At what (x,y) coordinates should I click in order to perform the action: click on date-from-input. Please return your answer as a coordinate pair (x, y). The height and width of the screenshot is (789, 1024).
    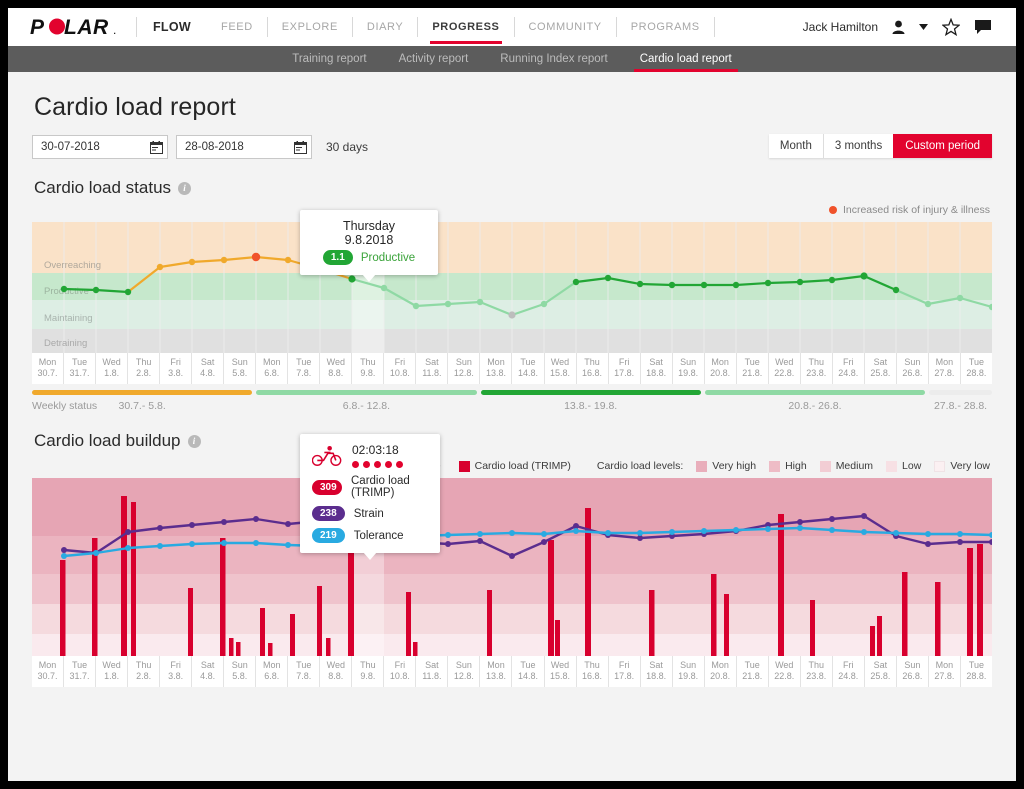
    Looking at the image, I should click on (95, 147).